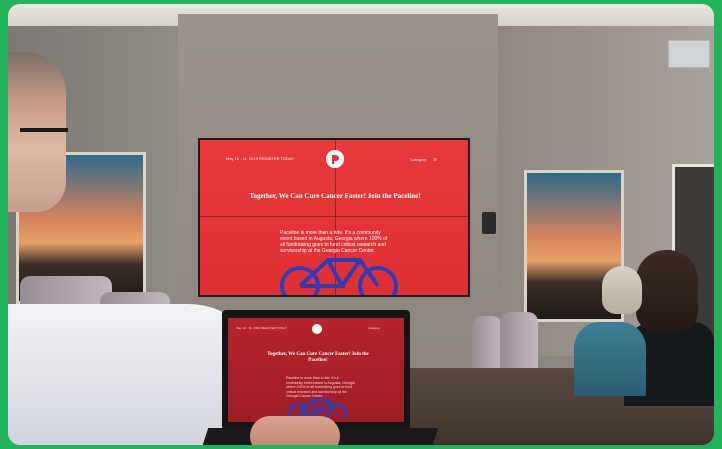  I want to click on wall-device, so click(489, 223).